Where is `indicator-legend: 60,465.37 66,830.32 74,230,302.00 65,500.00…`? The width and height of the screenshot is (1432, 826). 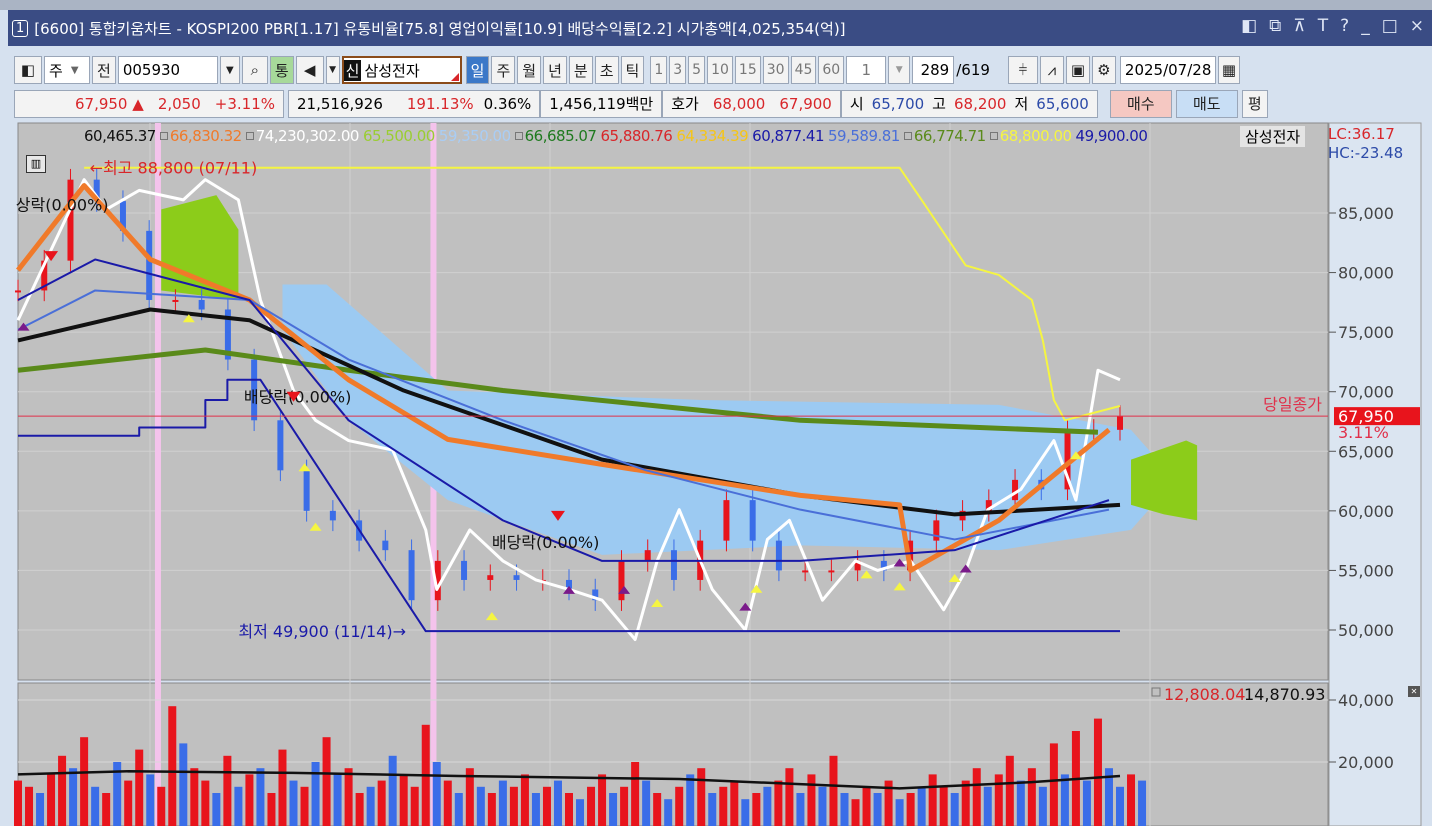
indicator-legend: 60,465.37 66,830.32 74,230,302.00 65,500.00… is located at coordinates (616, 136).